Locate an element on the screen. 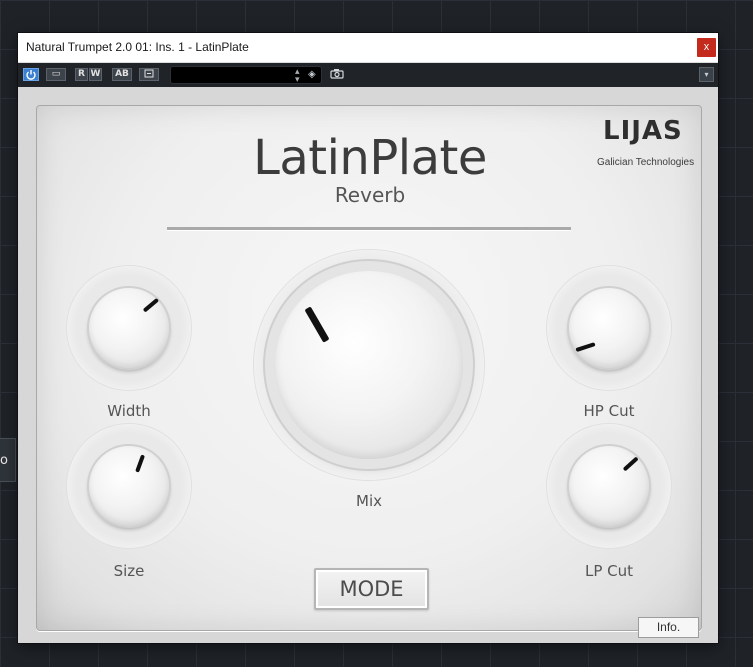 Image resolution: width=753 pixels, height=667 pixels. compare-icon: ▭ is located at coordinates (56, 74).